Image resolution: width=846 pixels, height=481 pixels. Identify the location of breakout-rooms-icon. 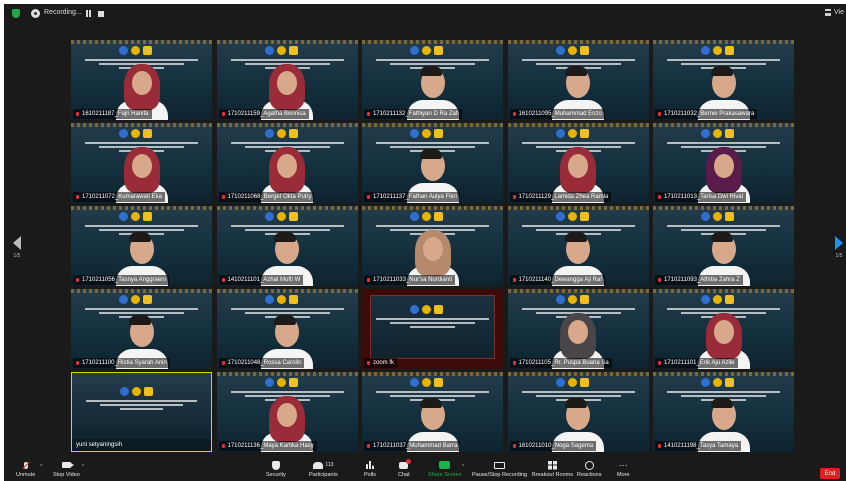
(552, 465).